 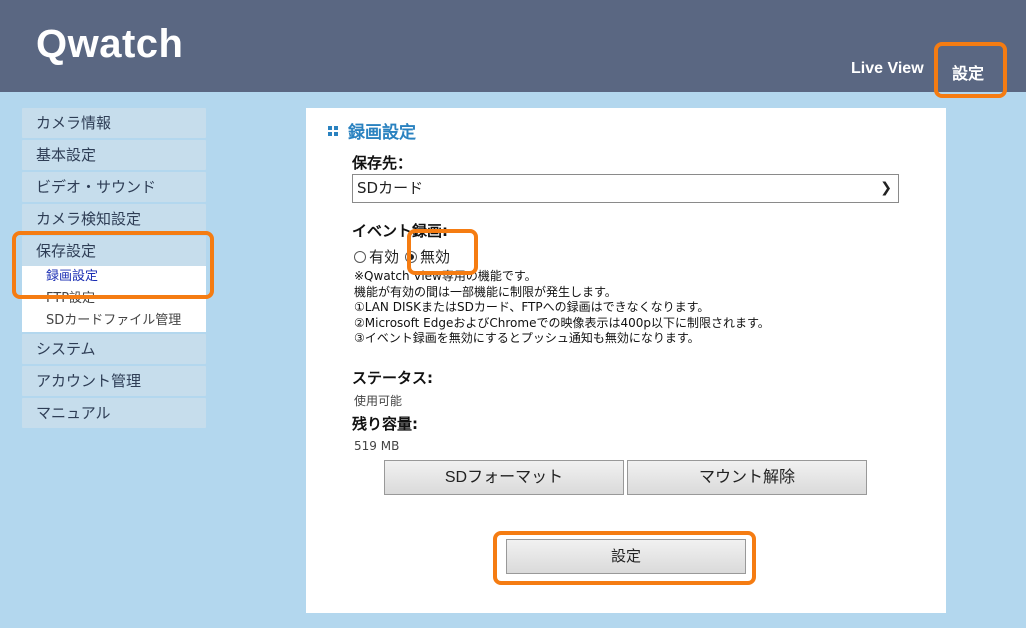 I want to click on capacity-label: 残り容量:, so click(x=385, y=424).